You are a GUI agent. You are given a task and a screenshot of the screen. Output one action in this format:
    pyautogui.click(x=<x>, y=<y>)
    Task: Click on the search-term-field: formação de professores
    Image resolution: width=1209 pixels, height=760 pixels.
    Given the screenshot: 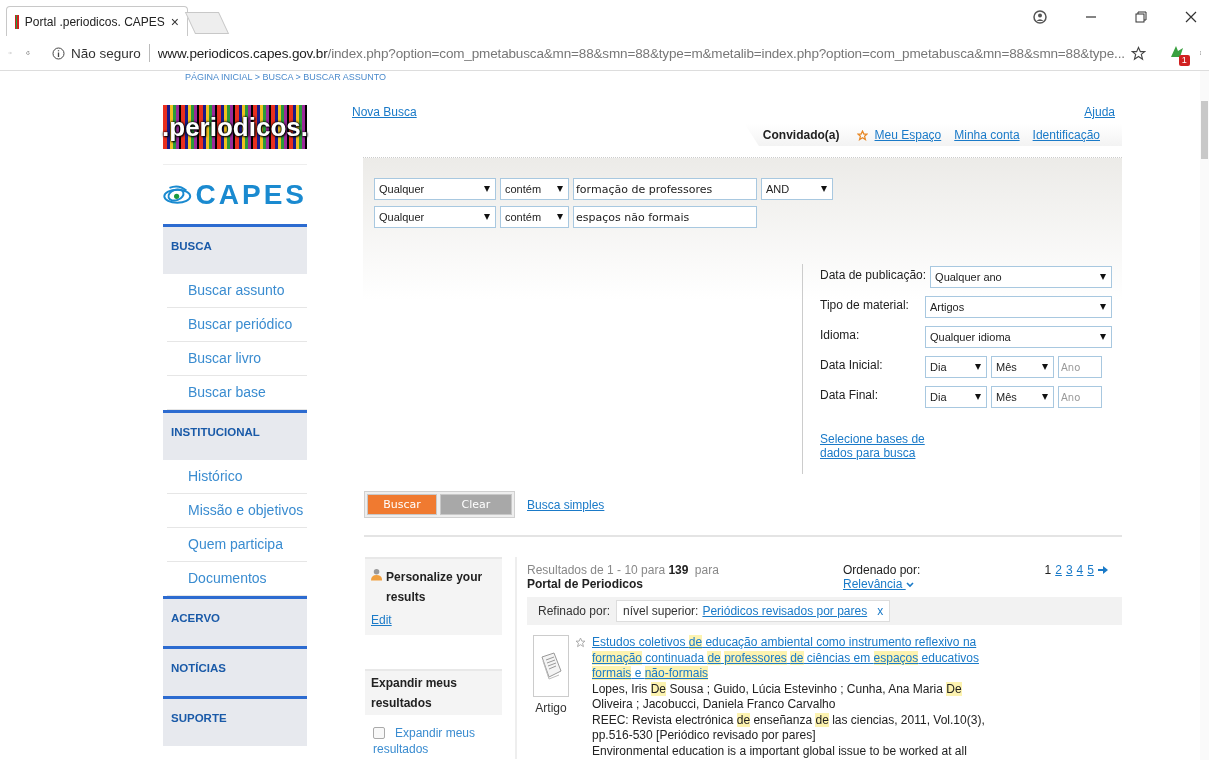 What is the action you would take?
    pyautogui.click(x=665, y=189)
    